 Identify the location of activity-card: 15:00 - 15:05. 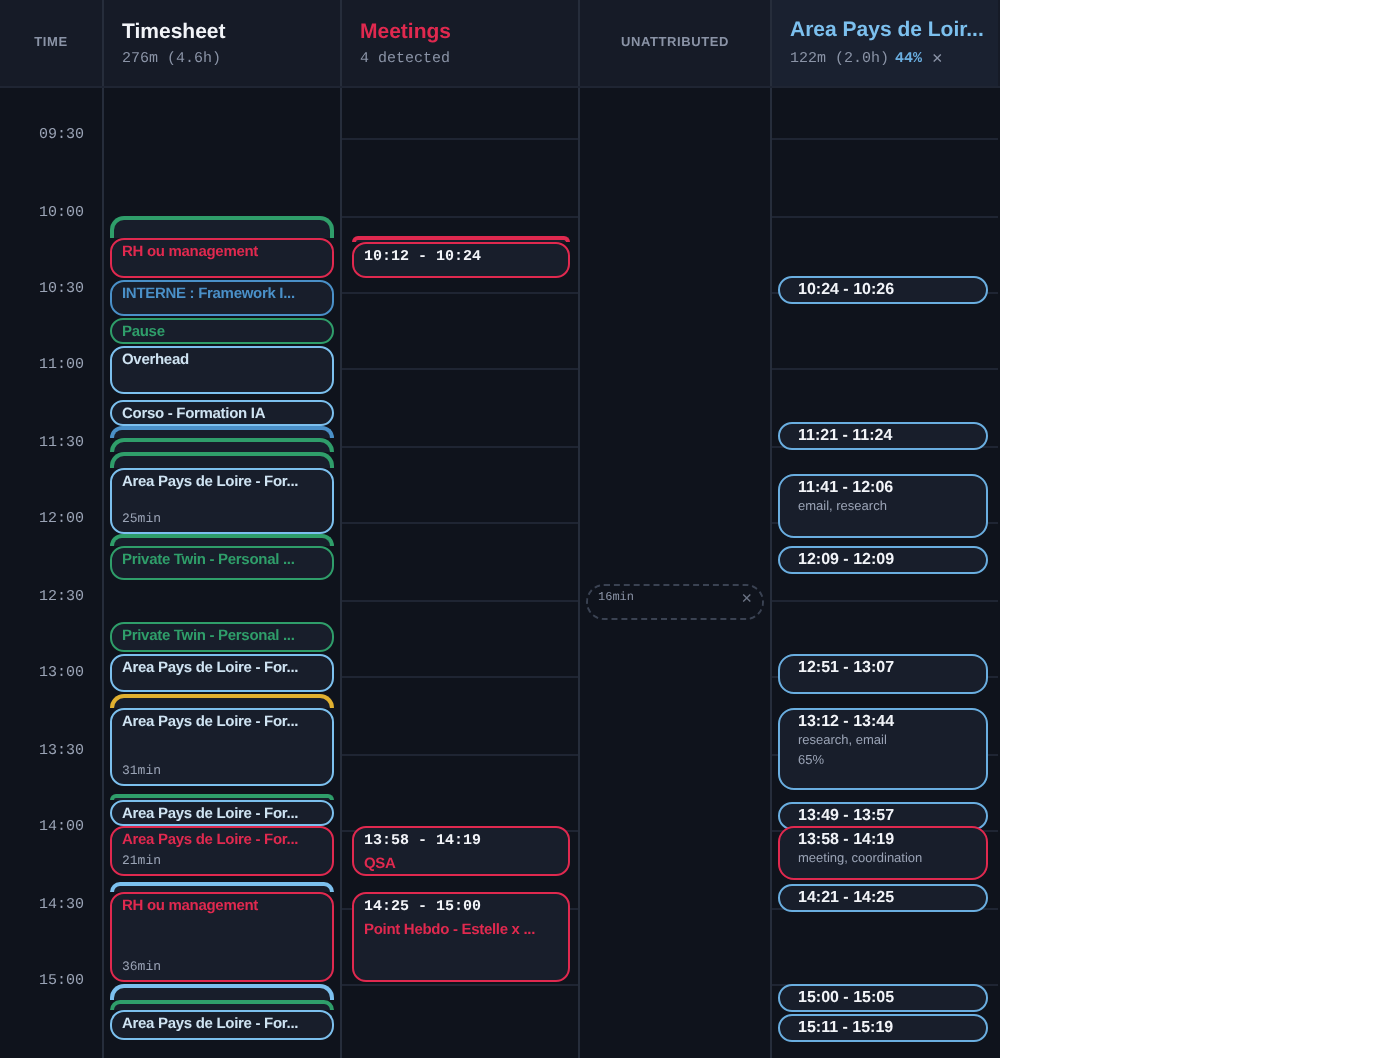
(883, 998).